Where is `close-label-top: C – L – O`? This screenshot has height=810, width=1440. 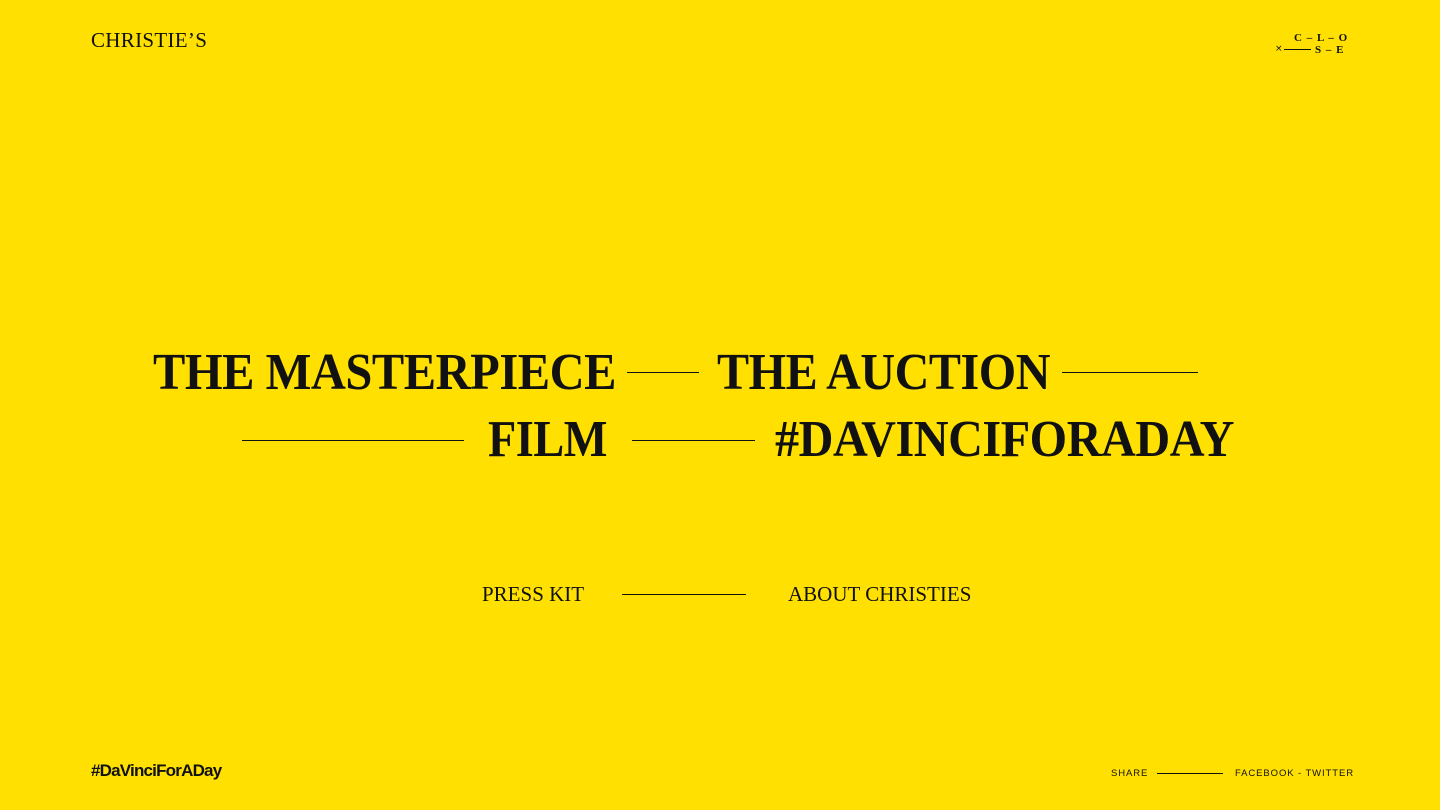
close-label-top: C – L – O is located at coordinates (1321, 38).